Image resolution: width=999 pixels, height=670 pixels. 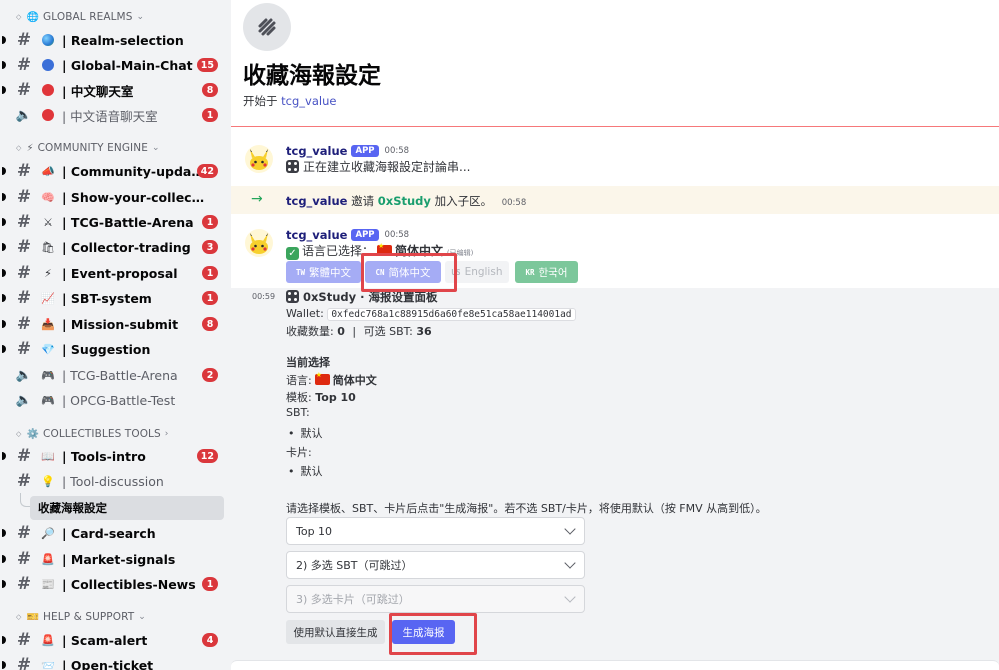 I want to click on voice-channel-icon: 🔈, so click(x=24, y=400).